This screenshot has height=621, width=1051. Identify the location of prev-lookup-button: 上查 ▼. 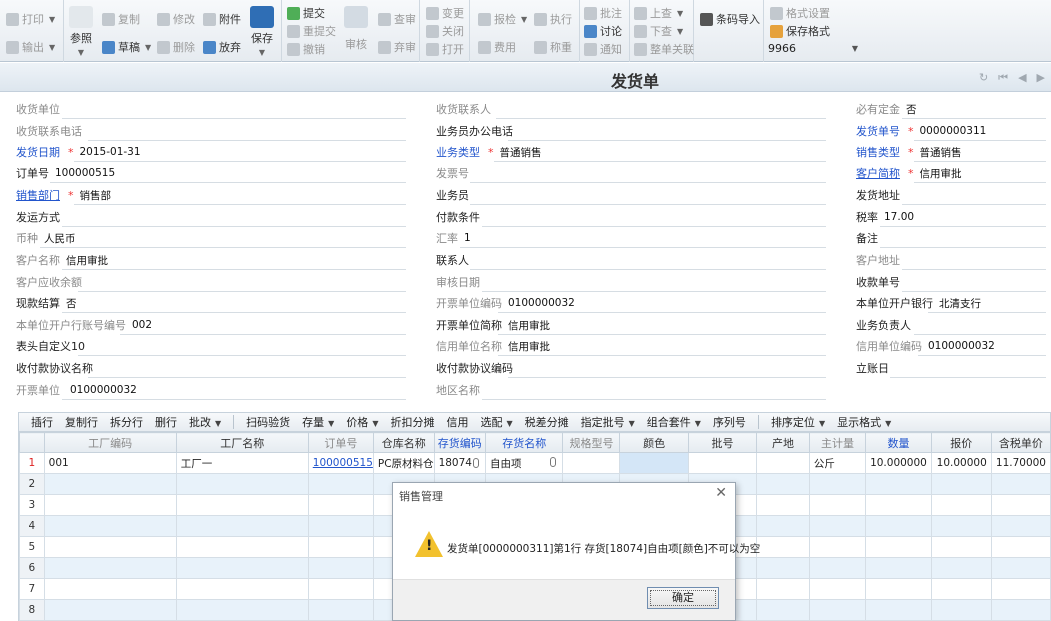
(658, 13).